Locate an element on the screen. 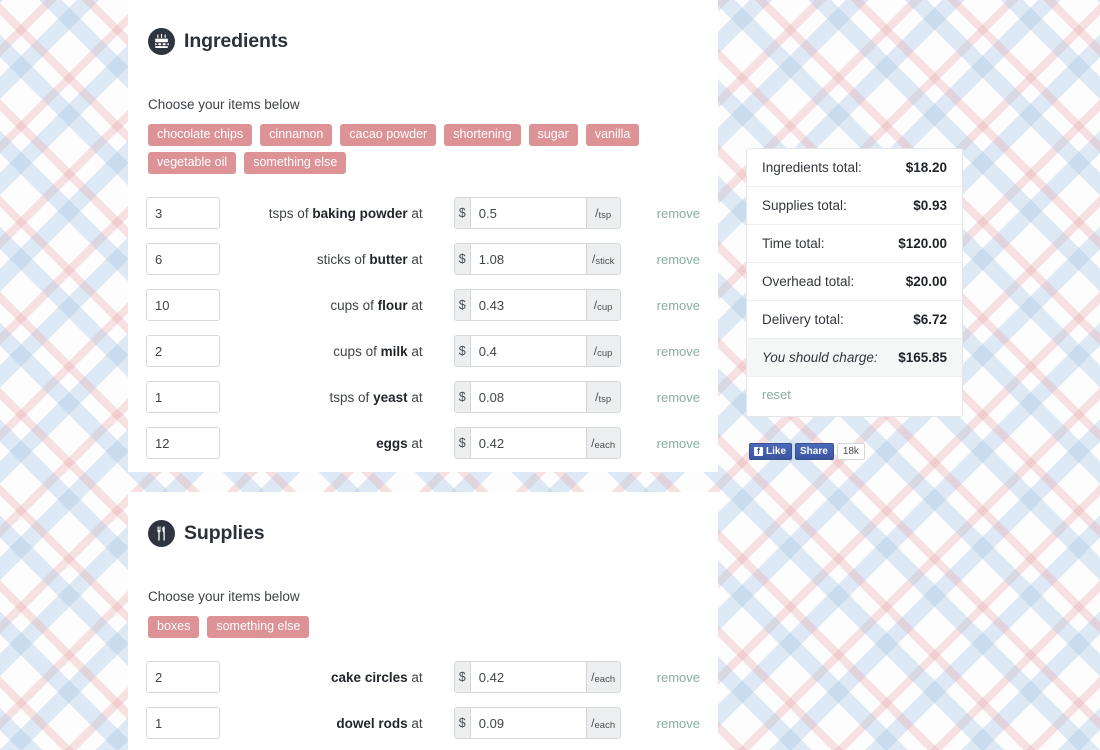 This screenshot has width=1100, height=750. item-description: cups of flour at is located at coordinates (337, 305).